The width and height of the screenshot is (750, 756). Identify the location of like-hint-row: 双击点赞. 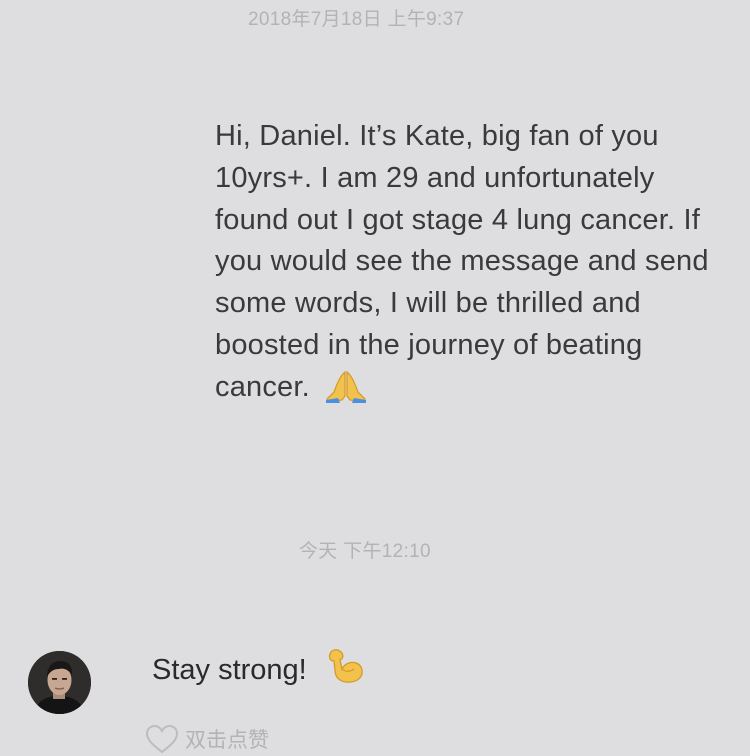
(206, 739).